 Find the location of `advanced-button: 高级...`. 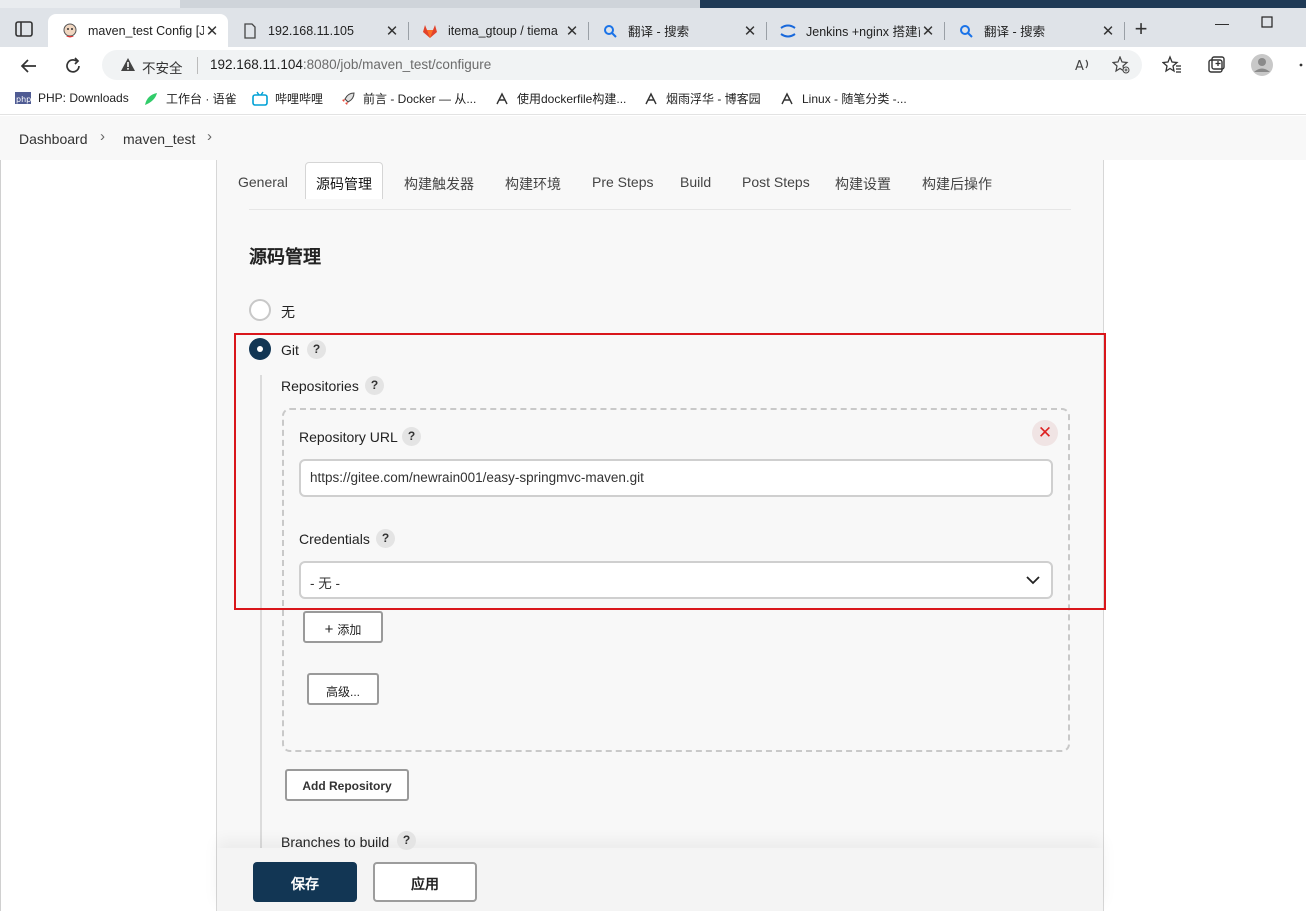

advanced-button: 高级... is located at coordinates (343, 689).